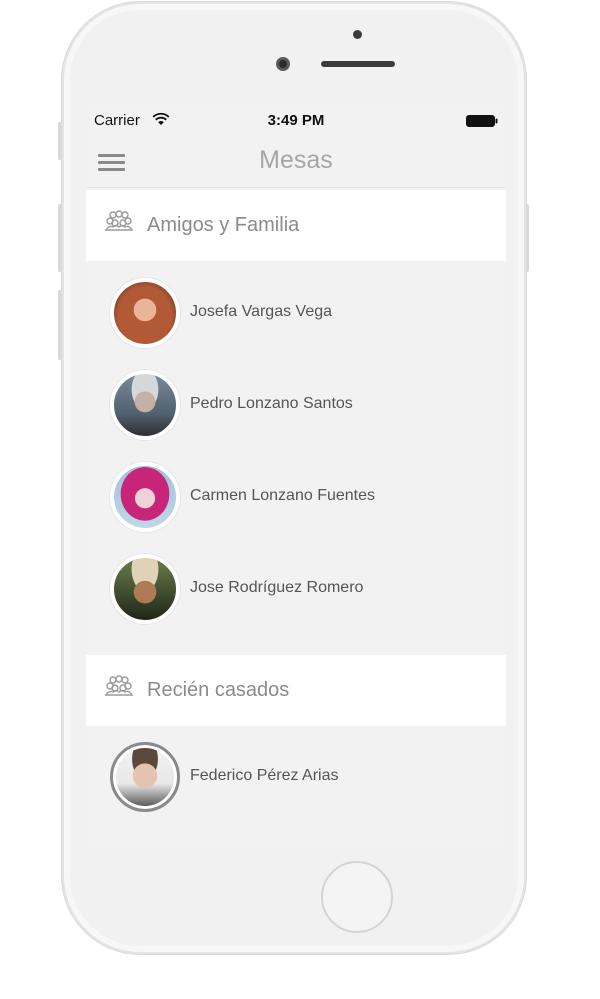 The image size is (600, 999). Describe the element at coordinates (271, 403) in the screenshot. I see `guest-name: Pedro Lonzano Santos` at that location.